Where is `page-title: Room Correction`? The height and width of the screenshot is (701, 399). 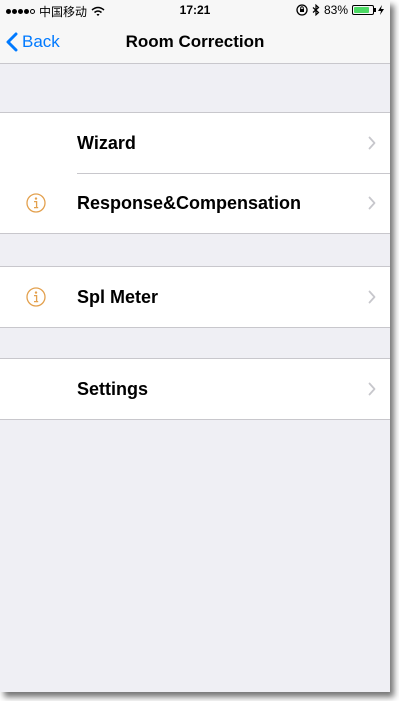
page-title: Room Correction is located at coordinates (195, 41).